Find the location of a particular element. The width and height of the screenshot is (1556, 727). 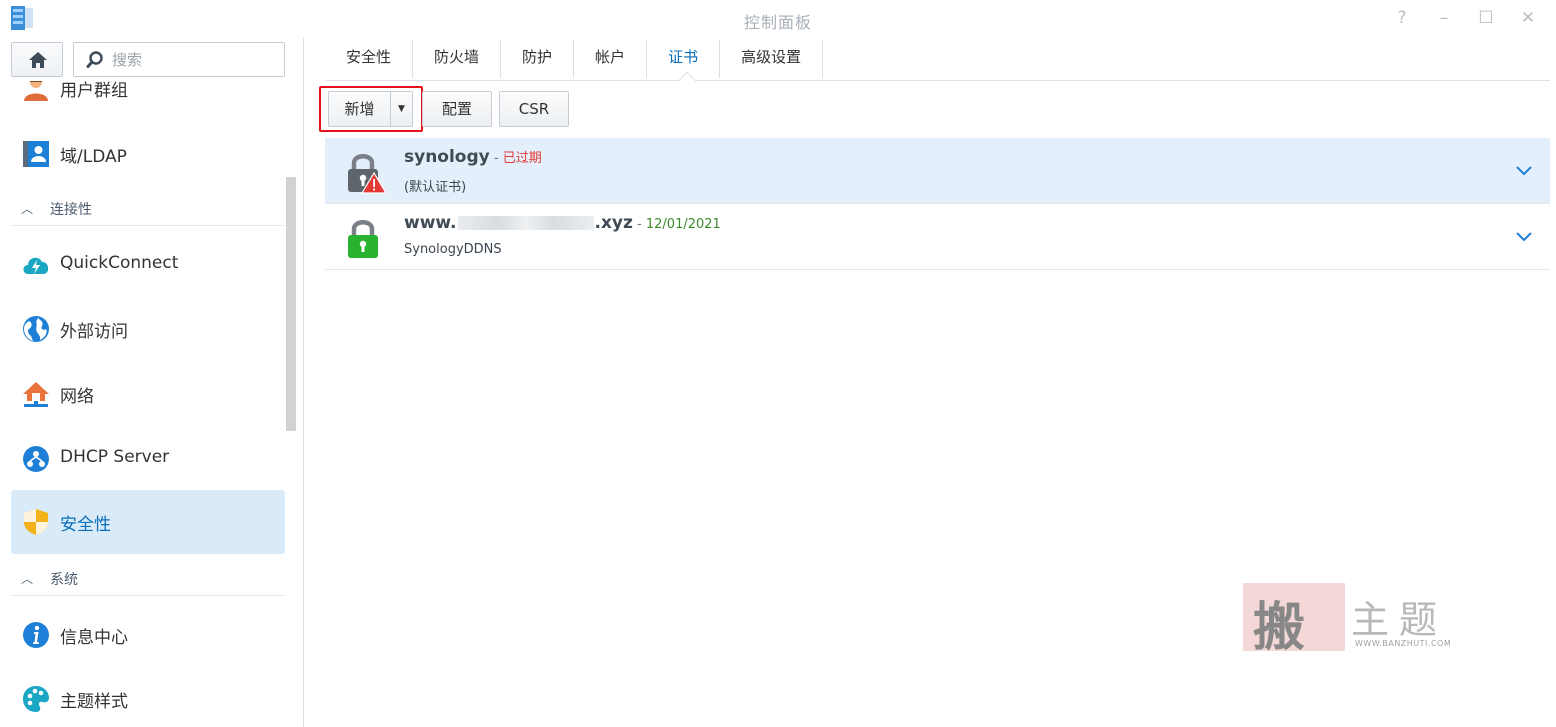

certificate-name: synology - 已过期 is located at coordinates (473, 157).